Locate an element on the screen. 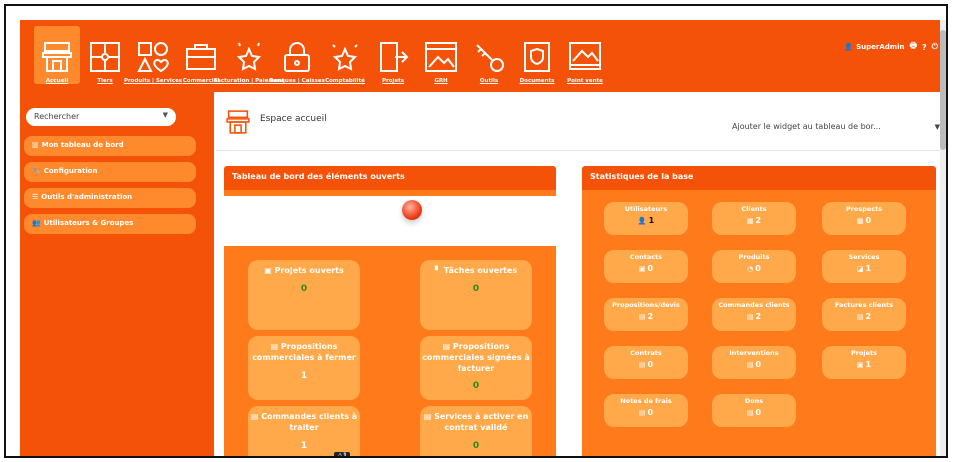 Image resolution: width=954 pixels, height=462 pixels. scrollbar-thumb is located at coordinates (943, 90).